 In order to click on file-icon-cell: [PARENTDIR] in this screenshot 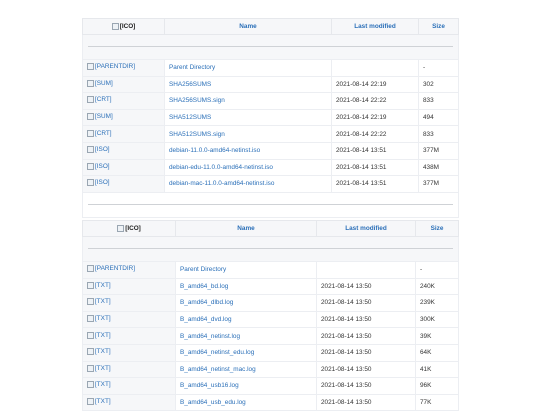, I will do `click(123, 68)`.